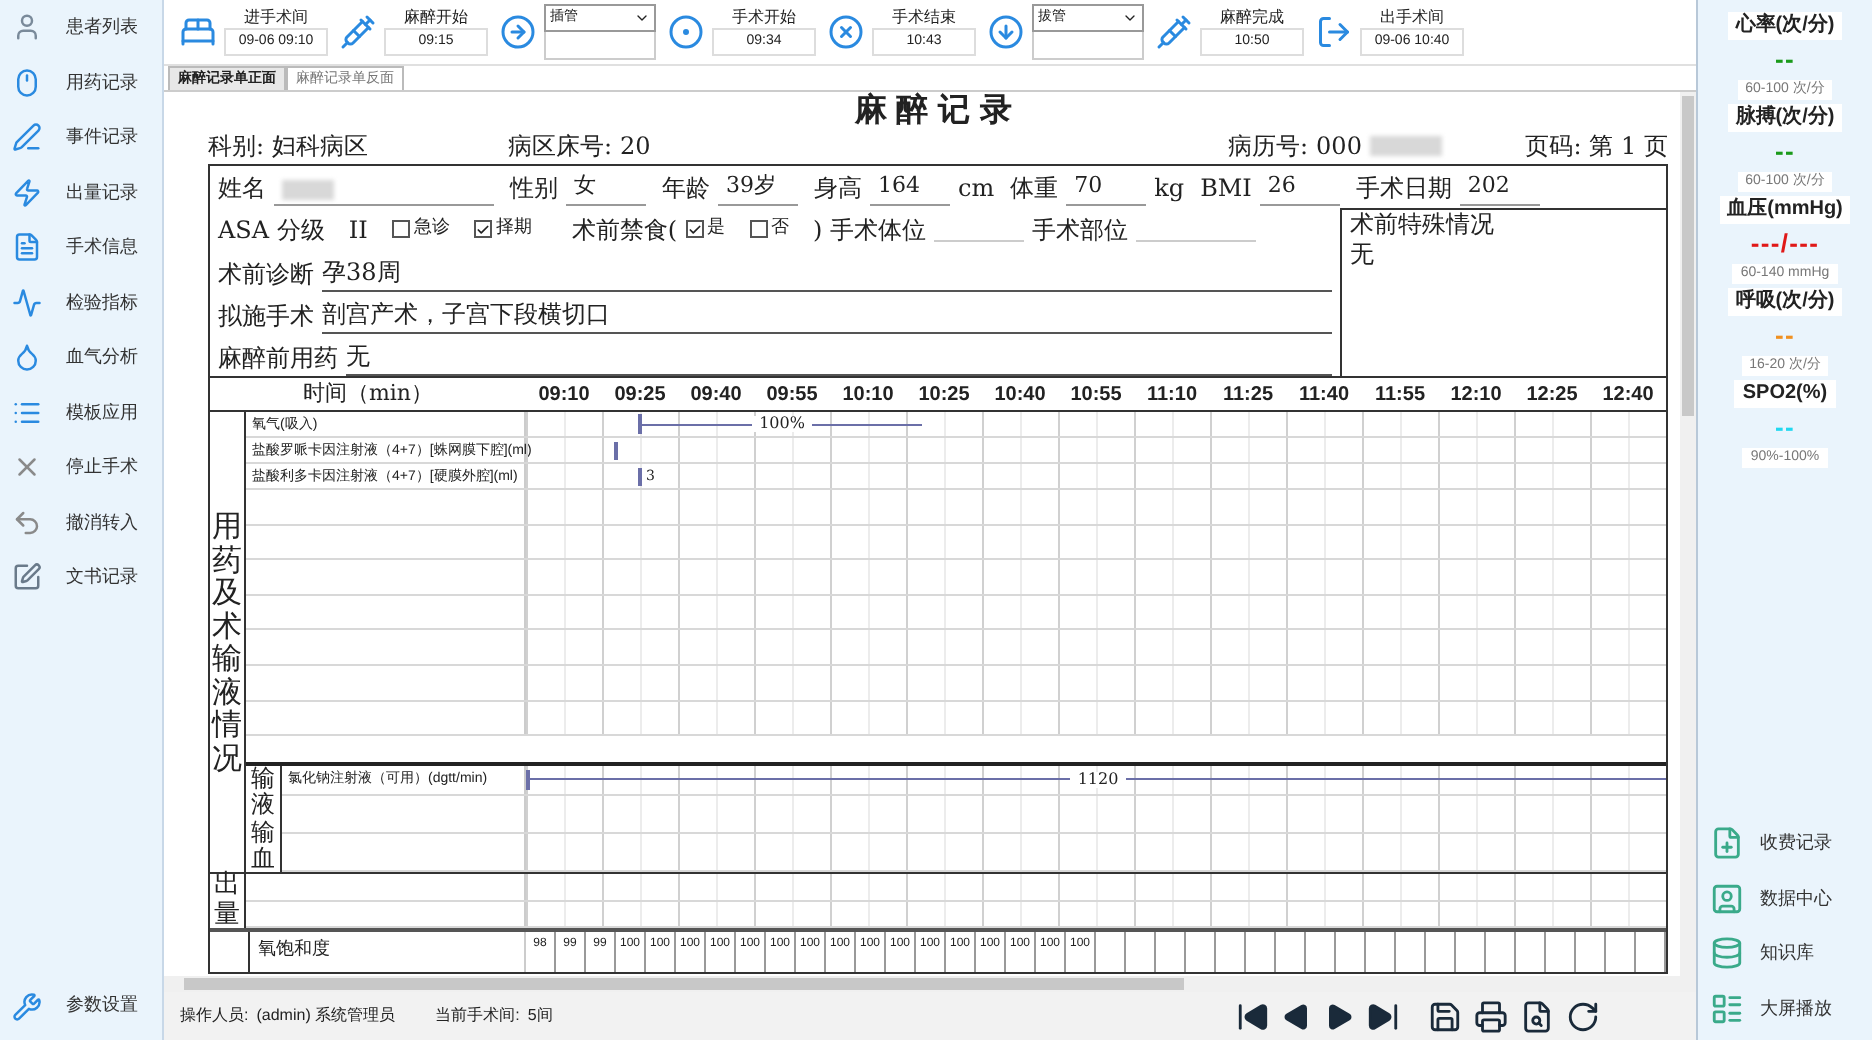  I want to click on time-label: 09:55, so click(792, 396).